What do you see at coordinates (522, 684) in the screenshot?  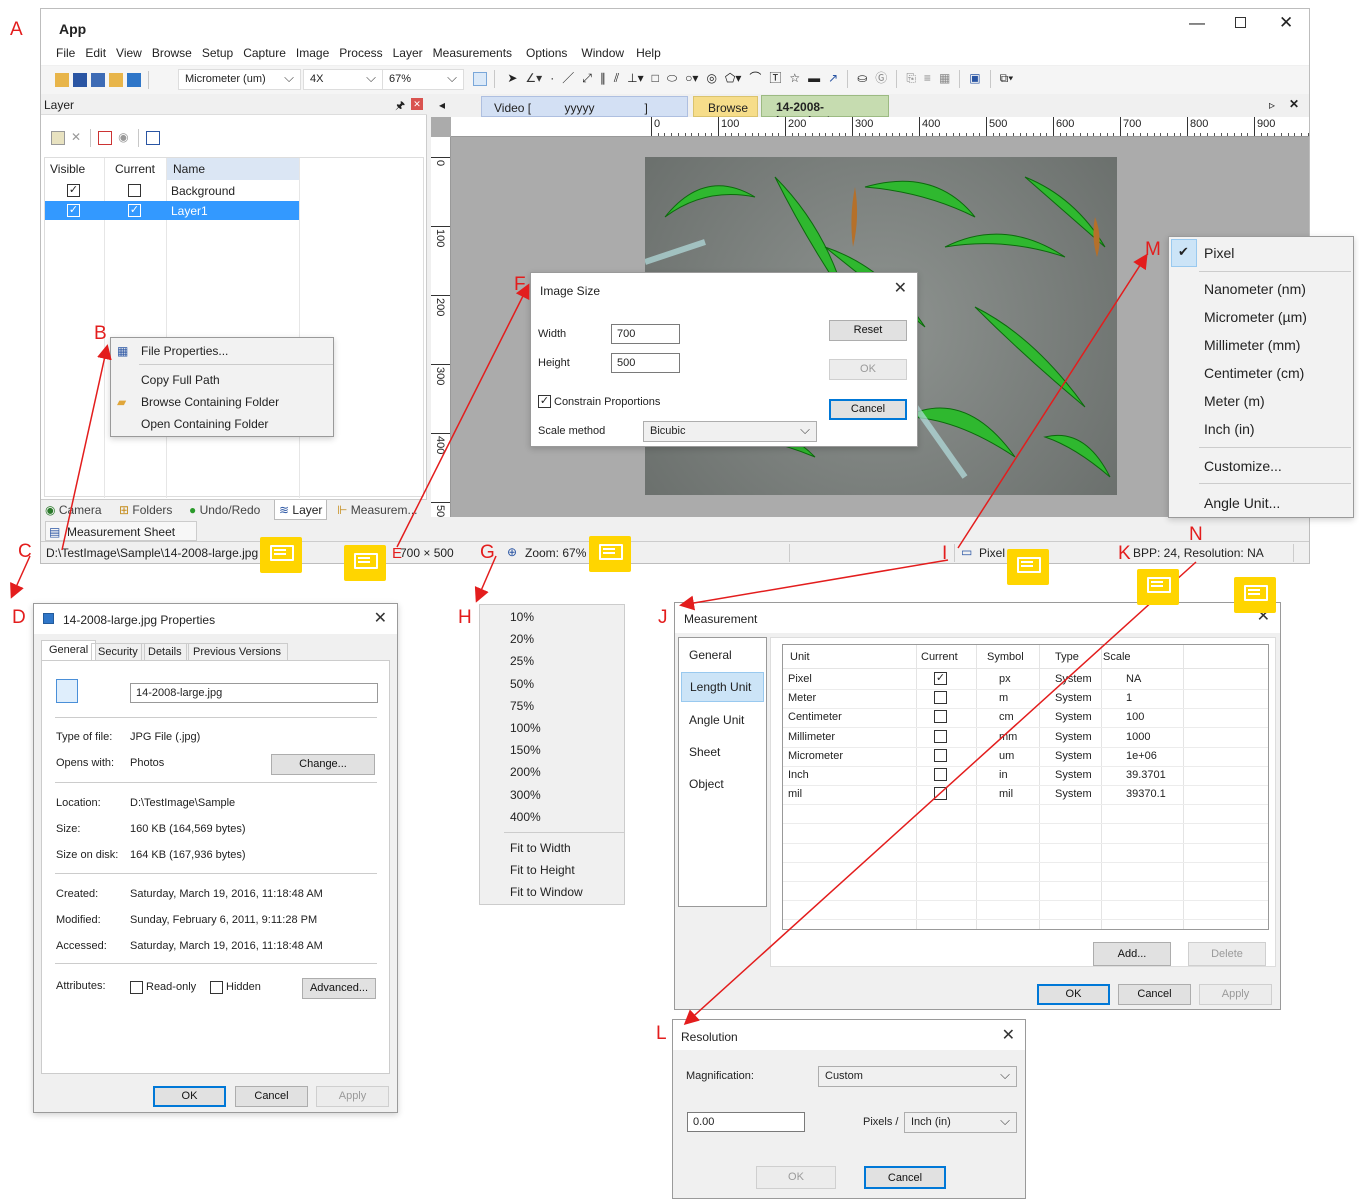 I see `zoom-option: 50%` at bounding box center [522, 684].